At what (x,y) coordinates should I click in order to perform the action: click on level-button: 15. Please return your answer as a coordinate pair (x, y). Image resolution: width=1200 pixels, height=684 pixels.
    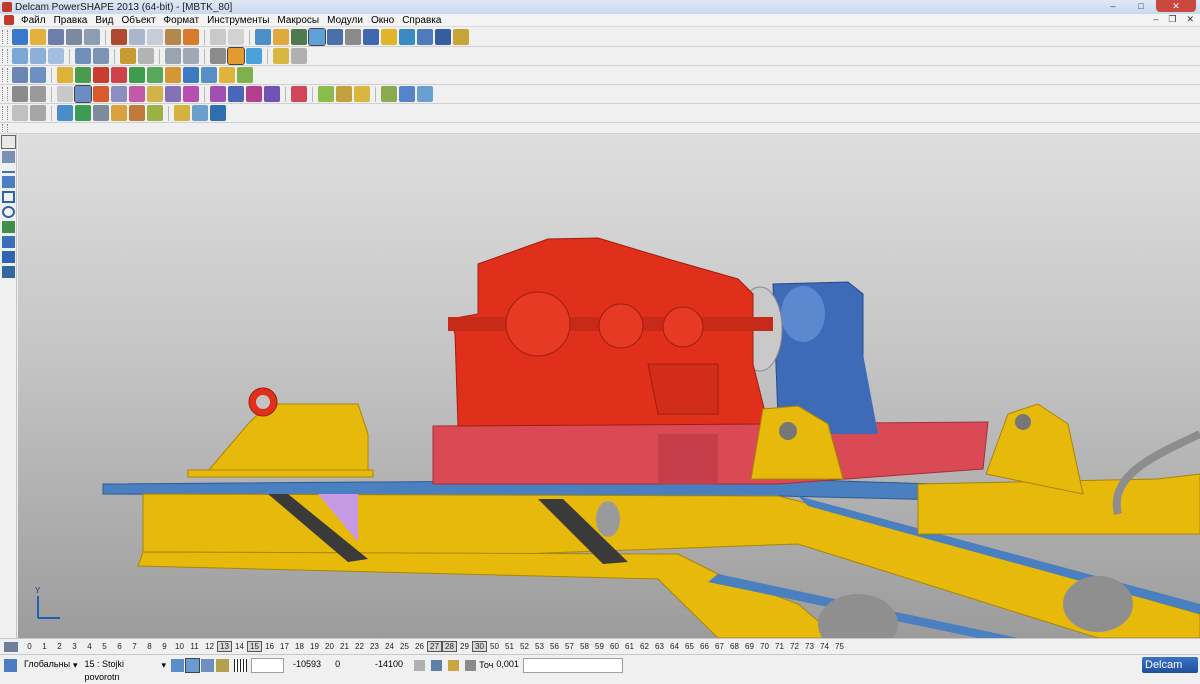
    Looking at the image, I should click on (254, 646).